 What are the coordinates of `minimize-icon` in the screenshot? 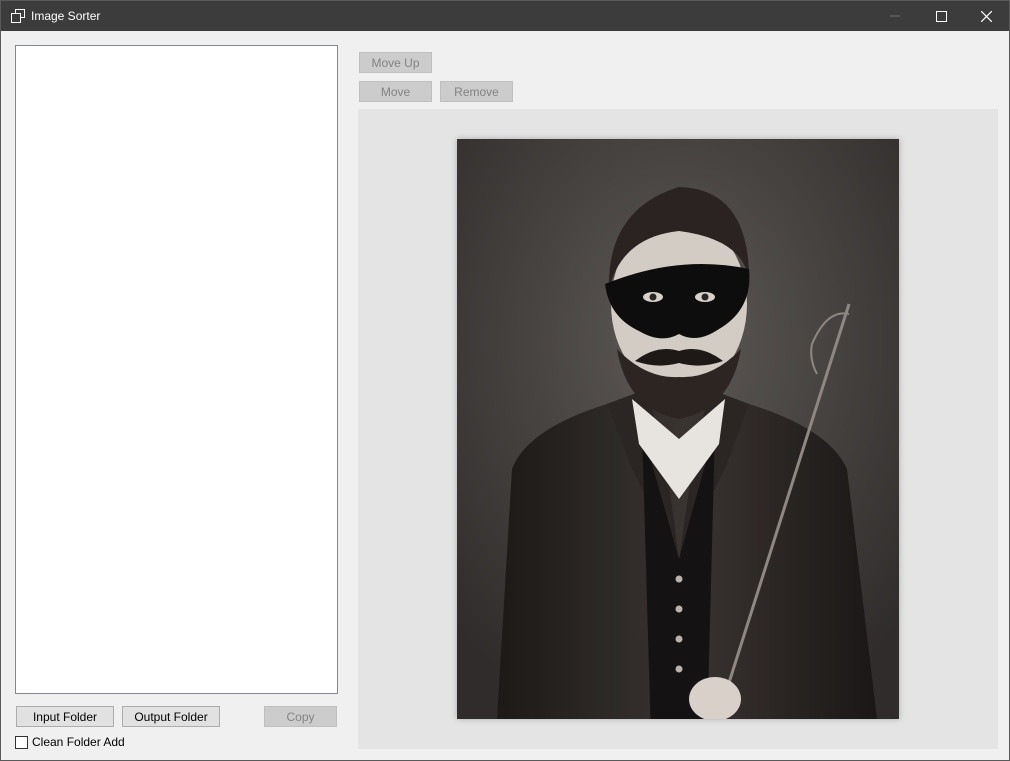 It's located at (895, 16).